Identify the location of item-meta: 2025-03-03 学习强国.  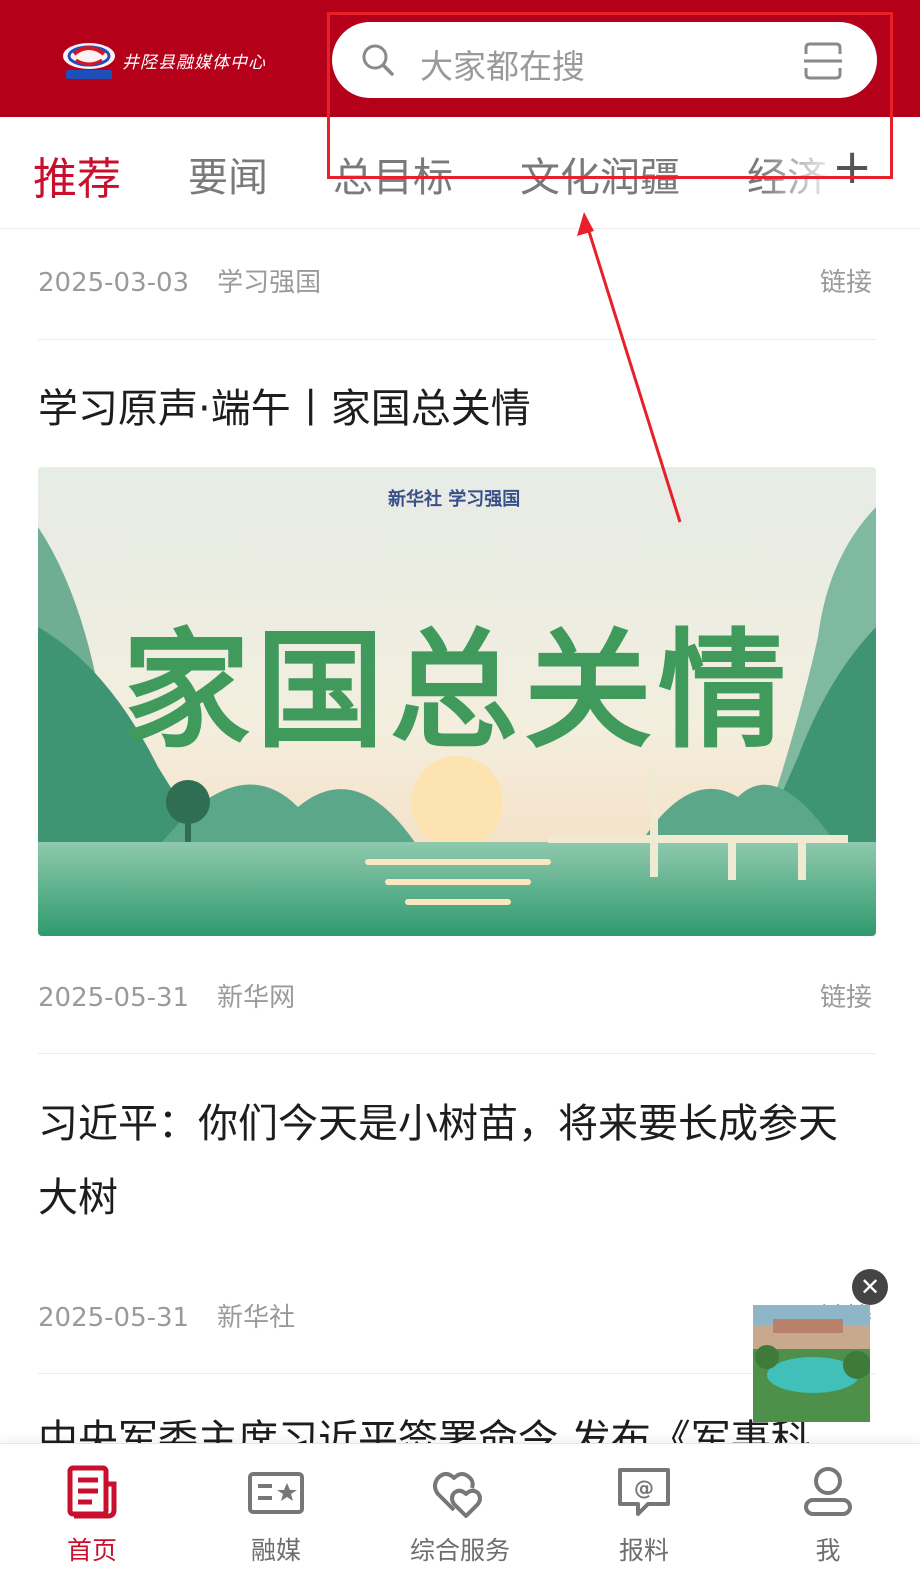
(179, 280).